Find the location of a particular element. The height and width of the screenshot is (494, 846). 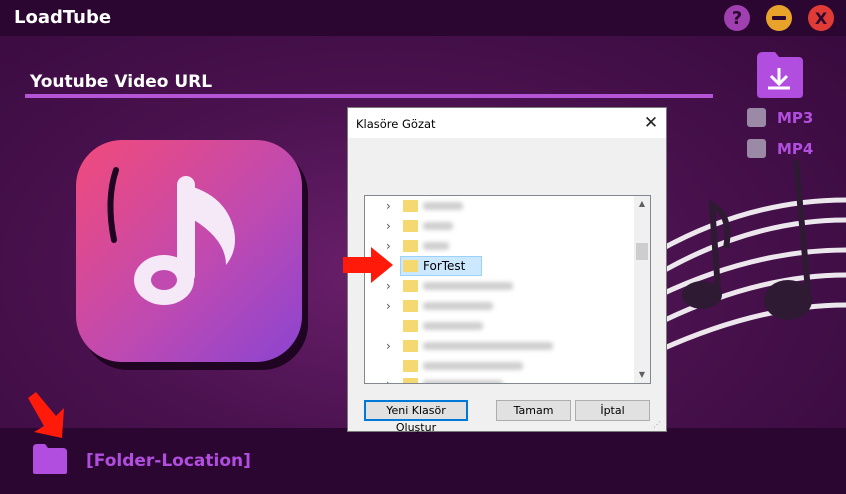

mp4-option: MP4 is located at coordinates (780, 148).